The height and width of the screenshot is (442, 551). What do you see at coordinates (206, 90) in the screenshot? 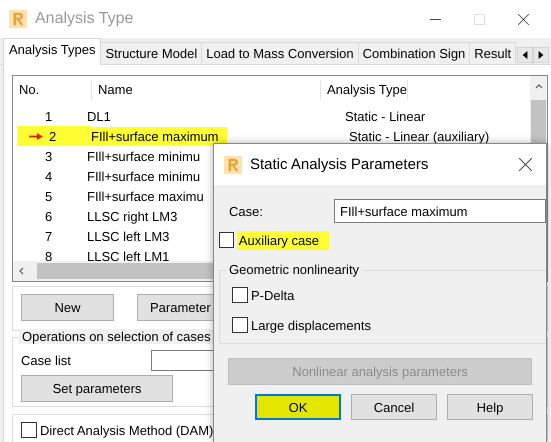
I see `column-header: Name` at bounding box center [206, 90].